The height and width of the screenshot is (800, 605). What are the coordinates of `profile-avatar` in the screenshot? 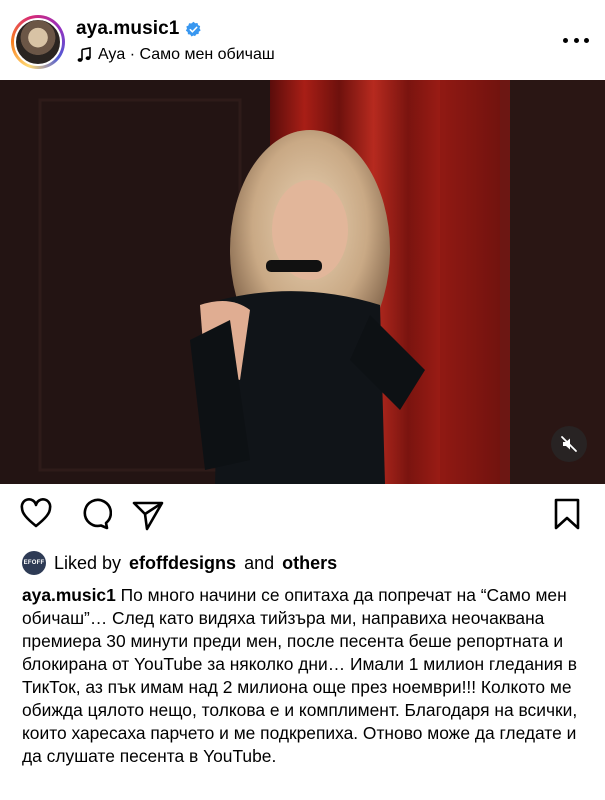 It's located at (38, 42).